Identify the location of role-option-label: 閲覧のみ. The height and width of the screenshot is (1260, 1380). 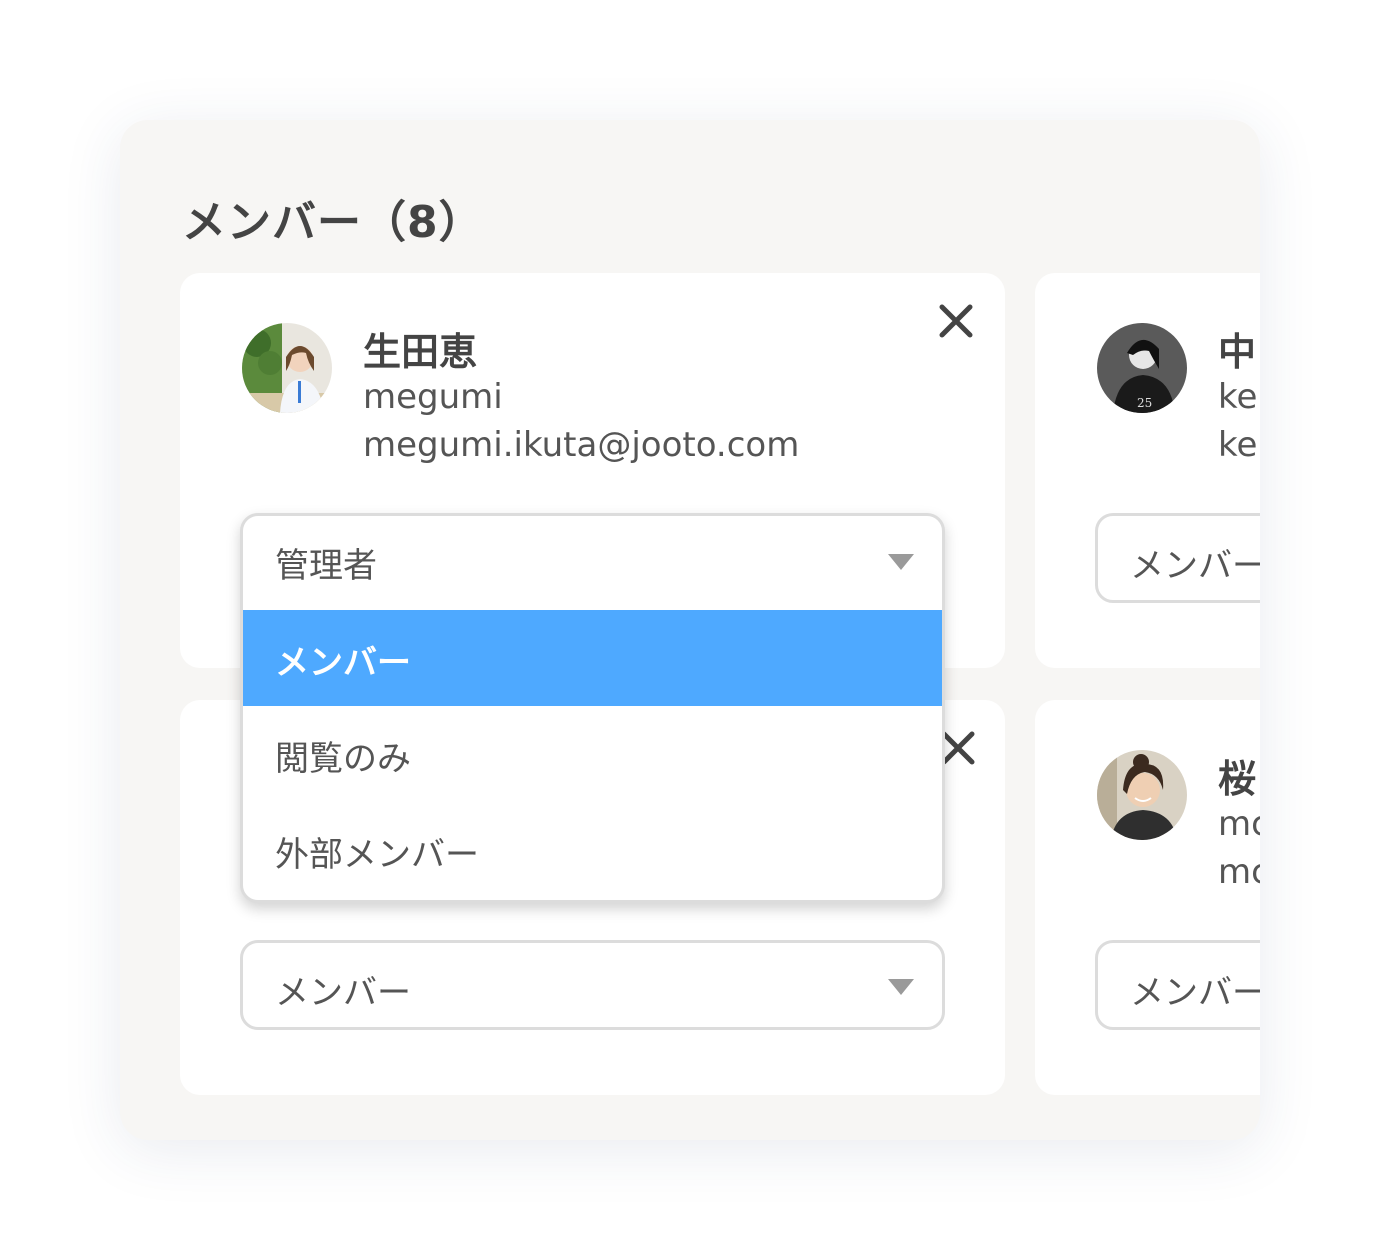
(343, 759).